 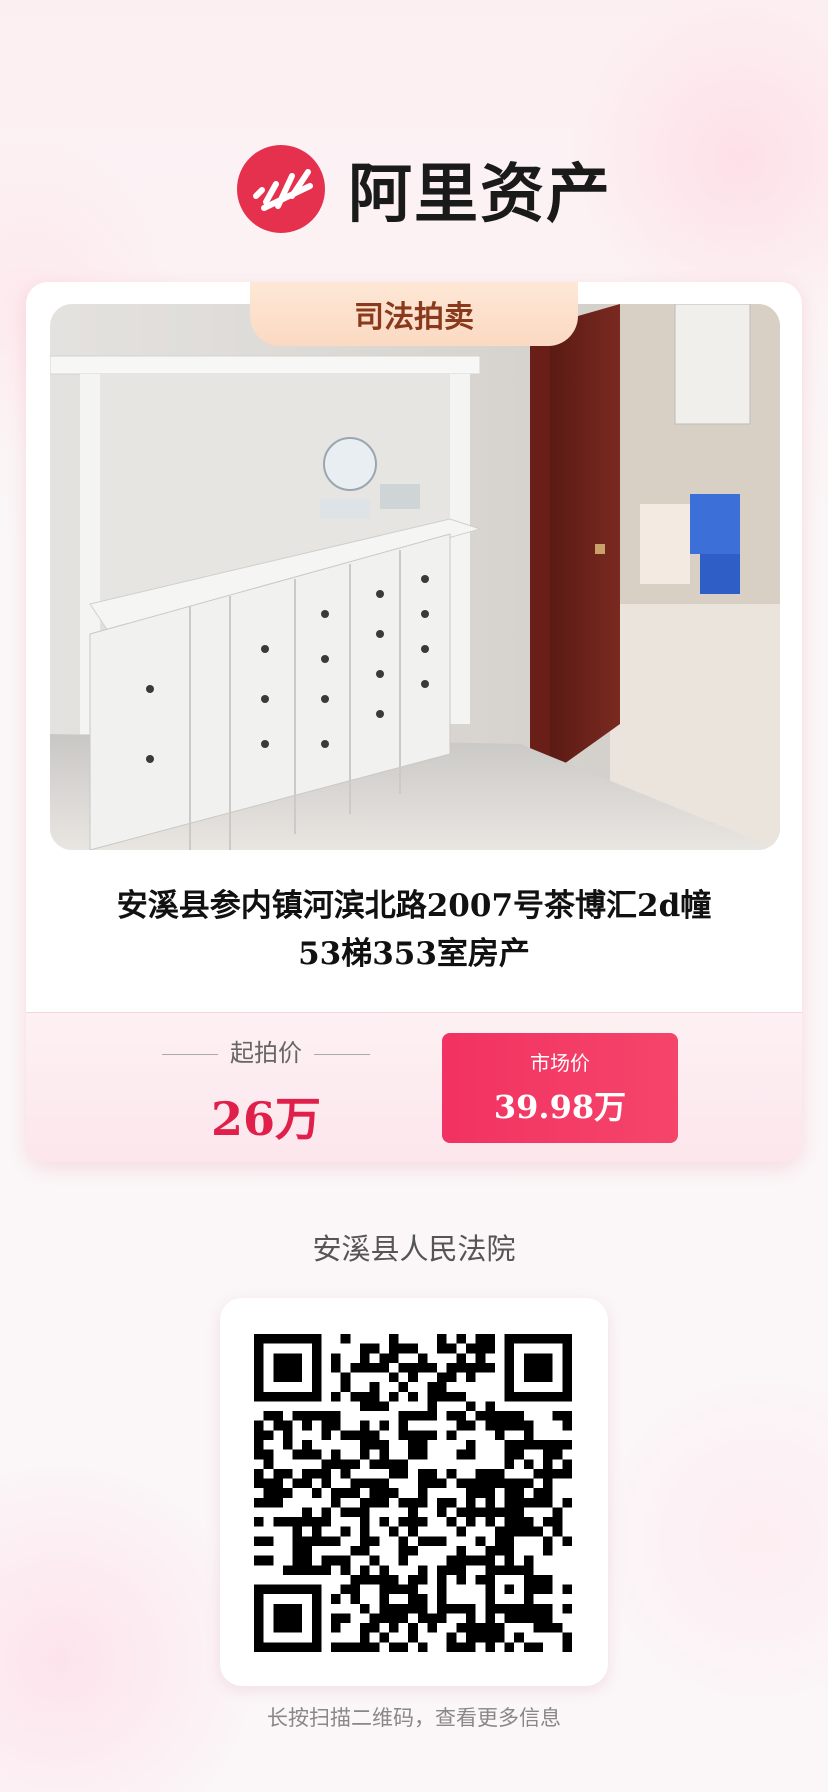 What do you see at coordinates (414, 1249) in the screenshot?
I see `court-name: 安溪县人民法院` at bounding box center [414, 1249].